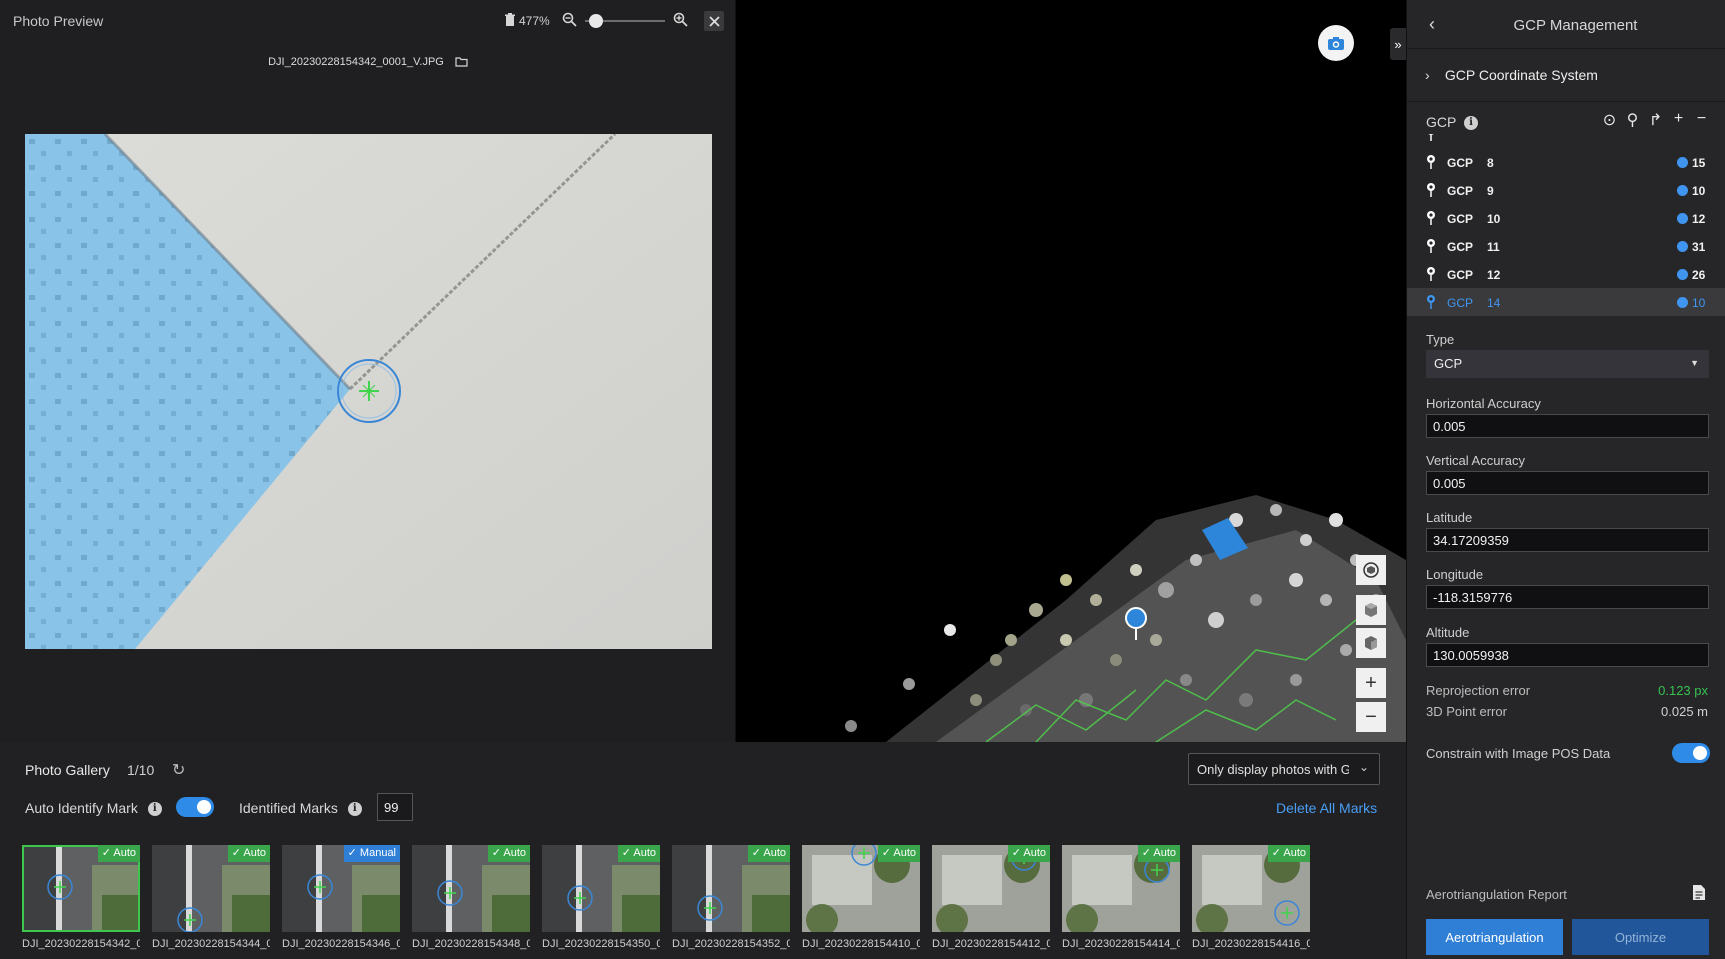 This screenshot has width=1725, height=959. I want to click on photo-thumbnail: ✓ Auto DJI_20230228154412_0013_V.JPG, so click(991, 900).